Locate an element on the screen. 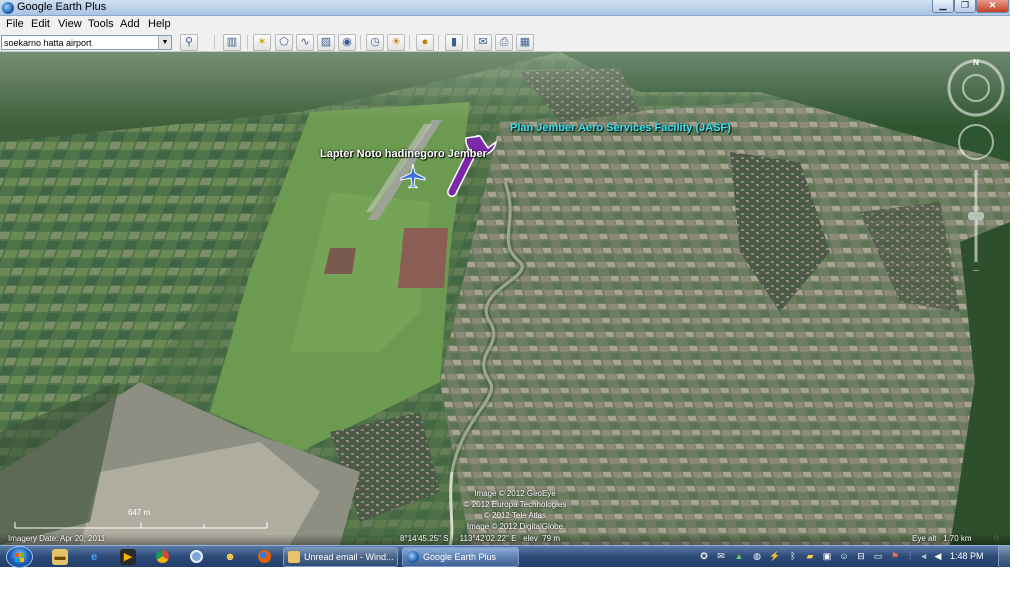 This screenshot has width=1024, height=591. path-icon: ∿ is located at coordinates (305, 42).